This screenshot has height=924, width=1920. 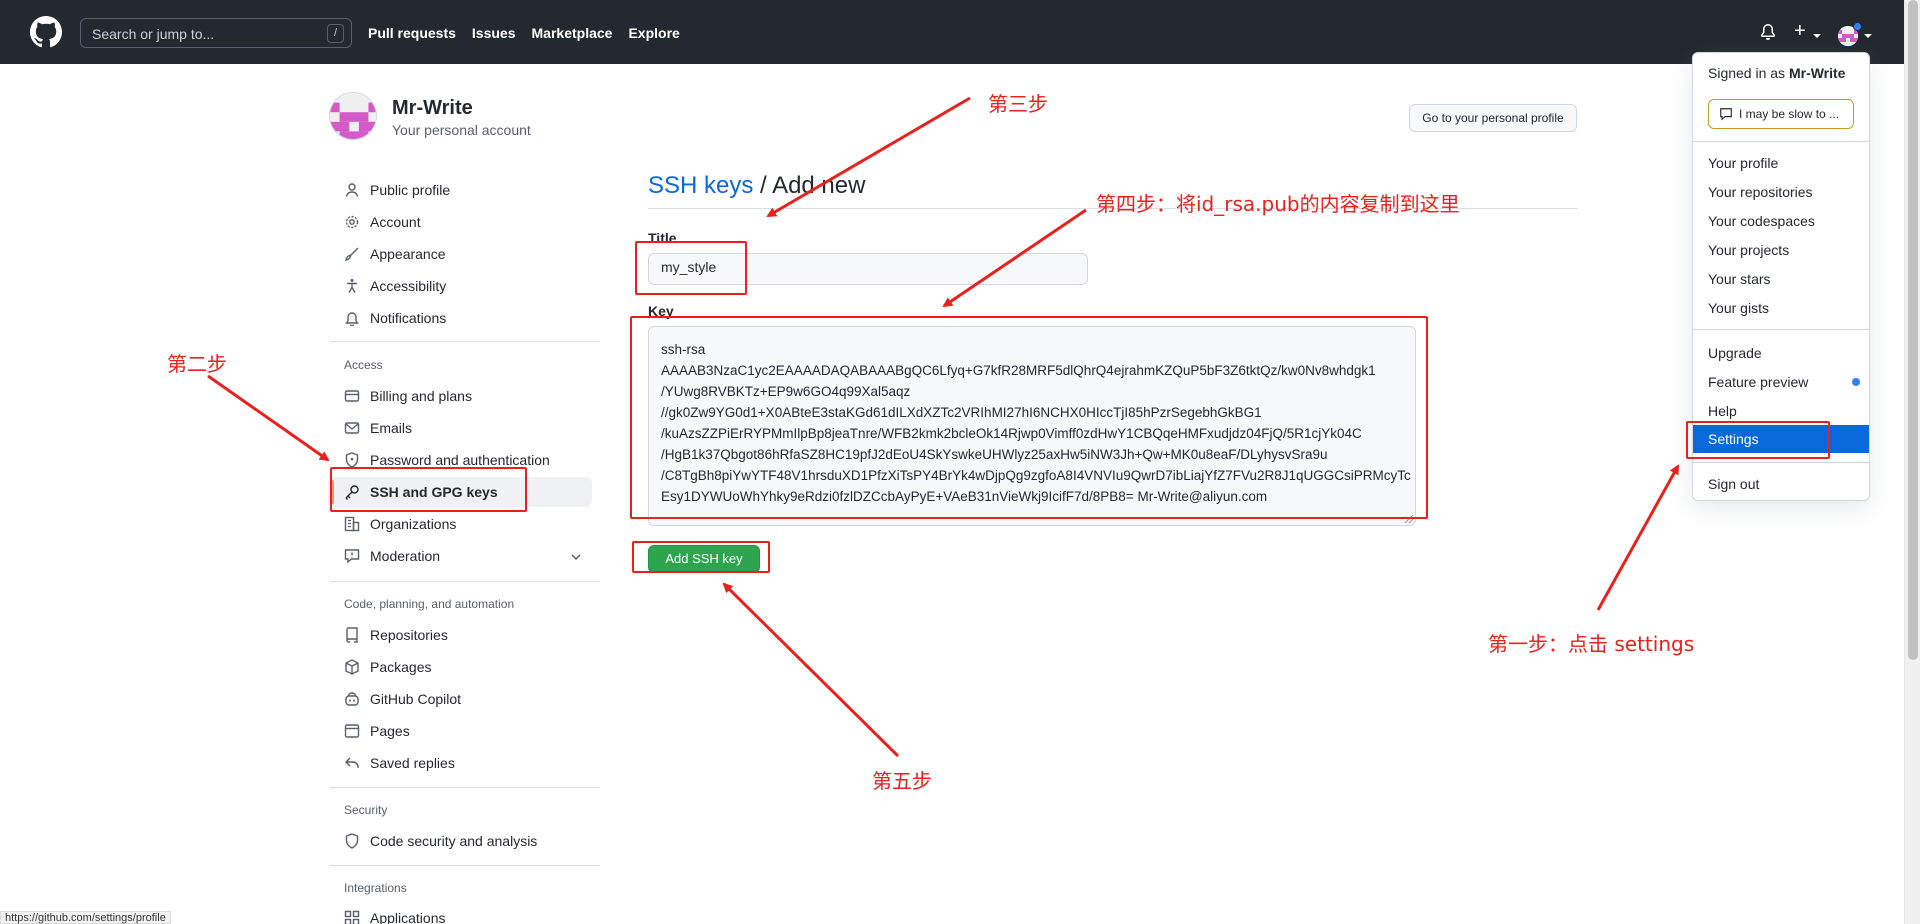 What do you see at coordinates (1781, 353) in the screenshot?
I see `menu-upgrade: Upgrade` at bounding box center [1781, 353].